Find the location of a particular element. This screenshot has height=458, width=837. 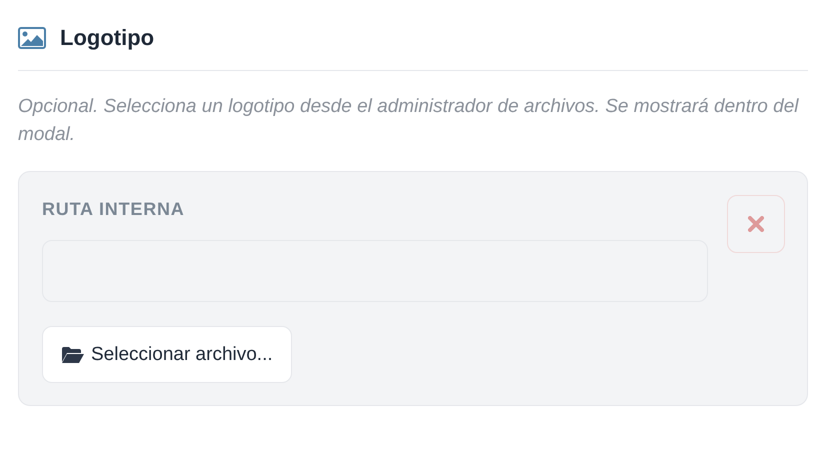

close-button is located at coordinates (756, 224).